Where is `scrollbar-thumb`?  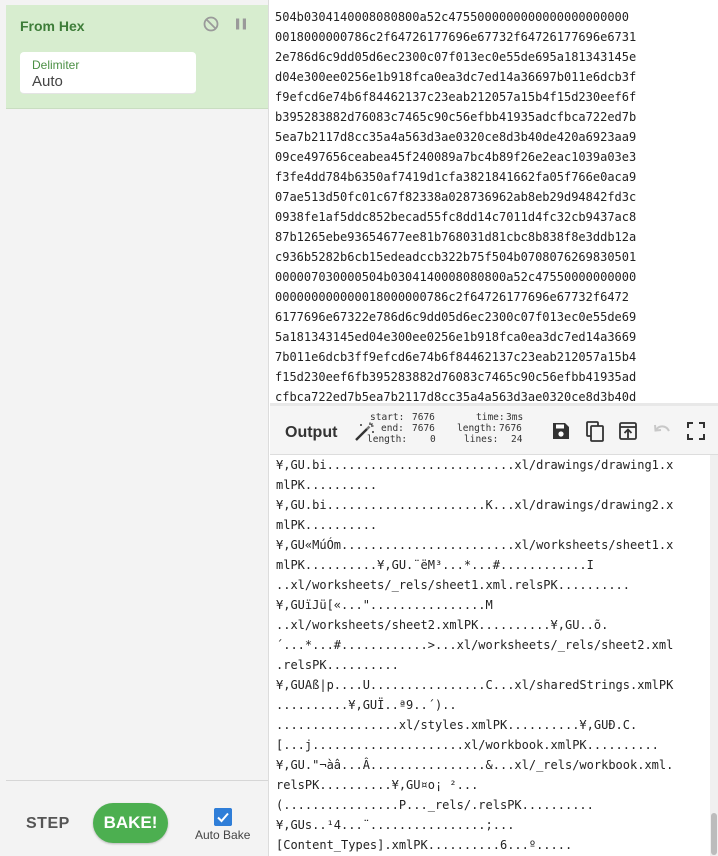
scrollbar-thumb is located at coordinates (714, 834).